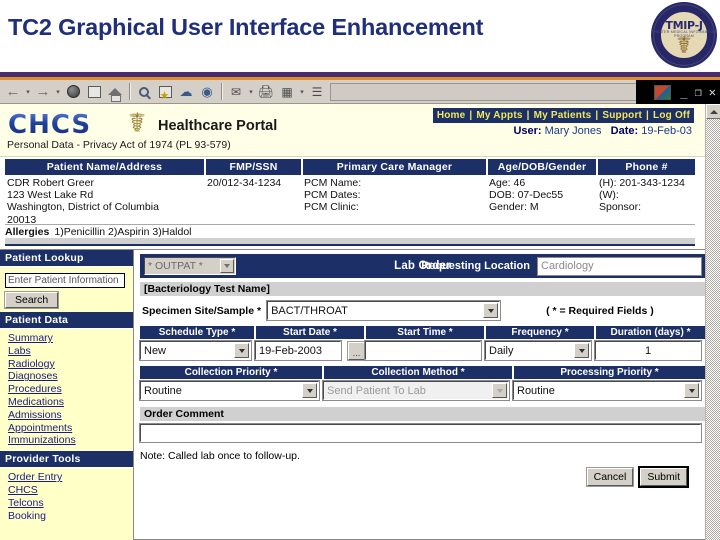 This screenshot has width=720, height=540. Describe the element at coordinates (137, 123) in the screenshot. I see `caduceus-icon: ☤` at that location.